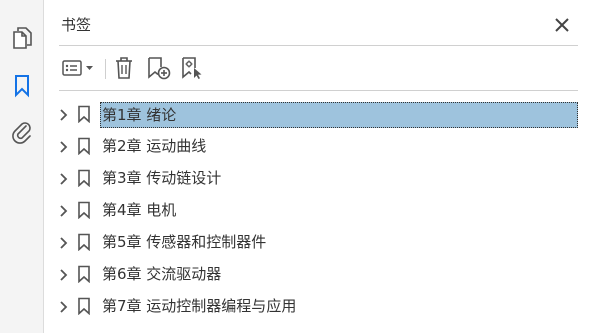  I want to click on options-menu-icon, so click(77, 68).